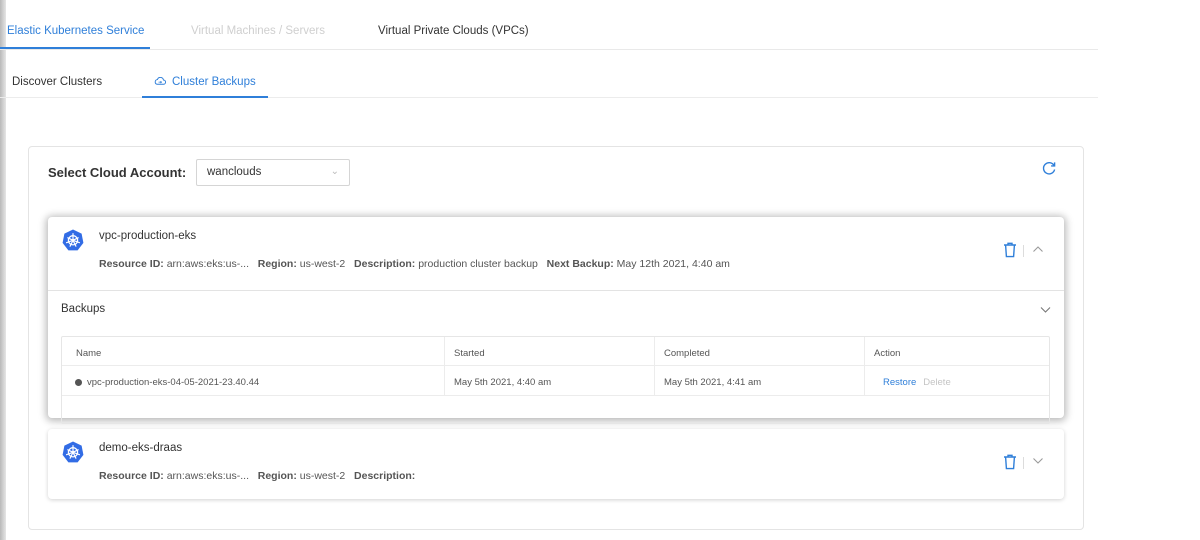 This screenshot has height=540, width=1200. Describe the element at coordinates (549, 74) in the screenshot. I see `sub-tabs: Discover Clusters Cluster Backups` at that location.